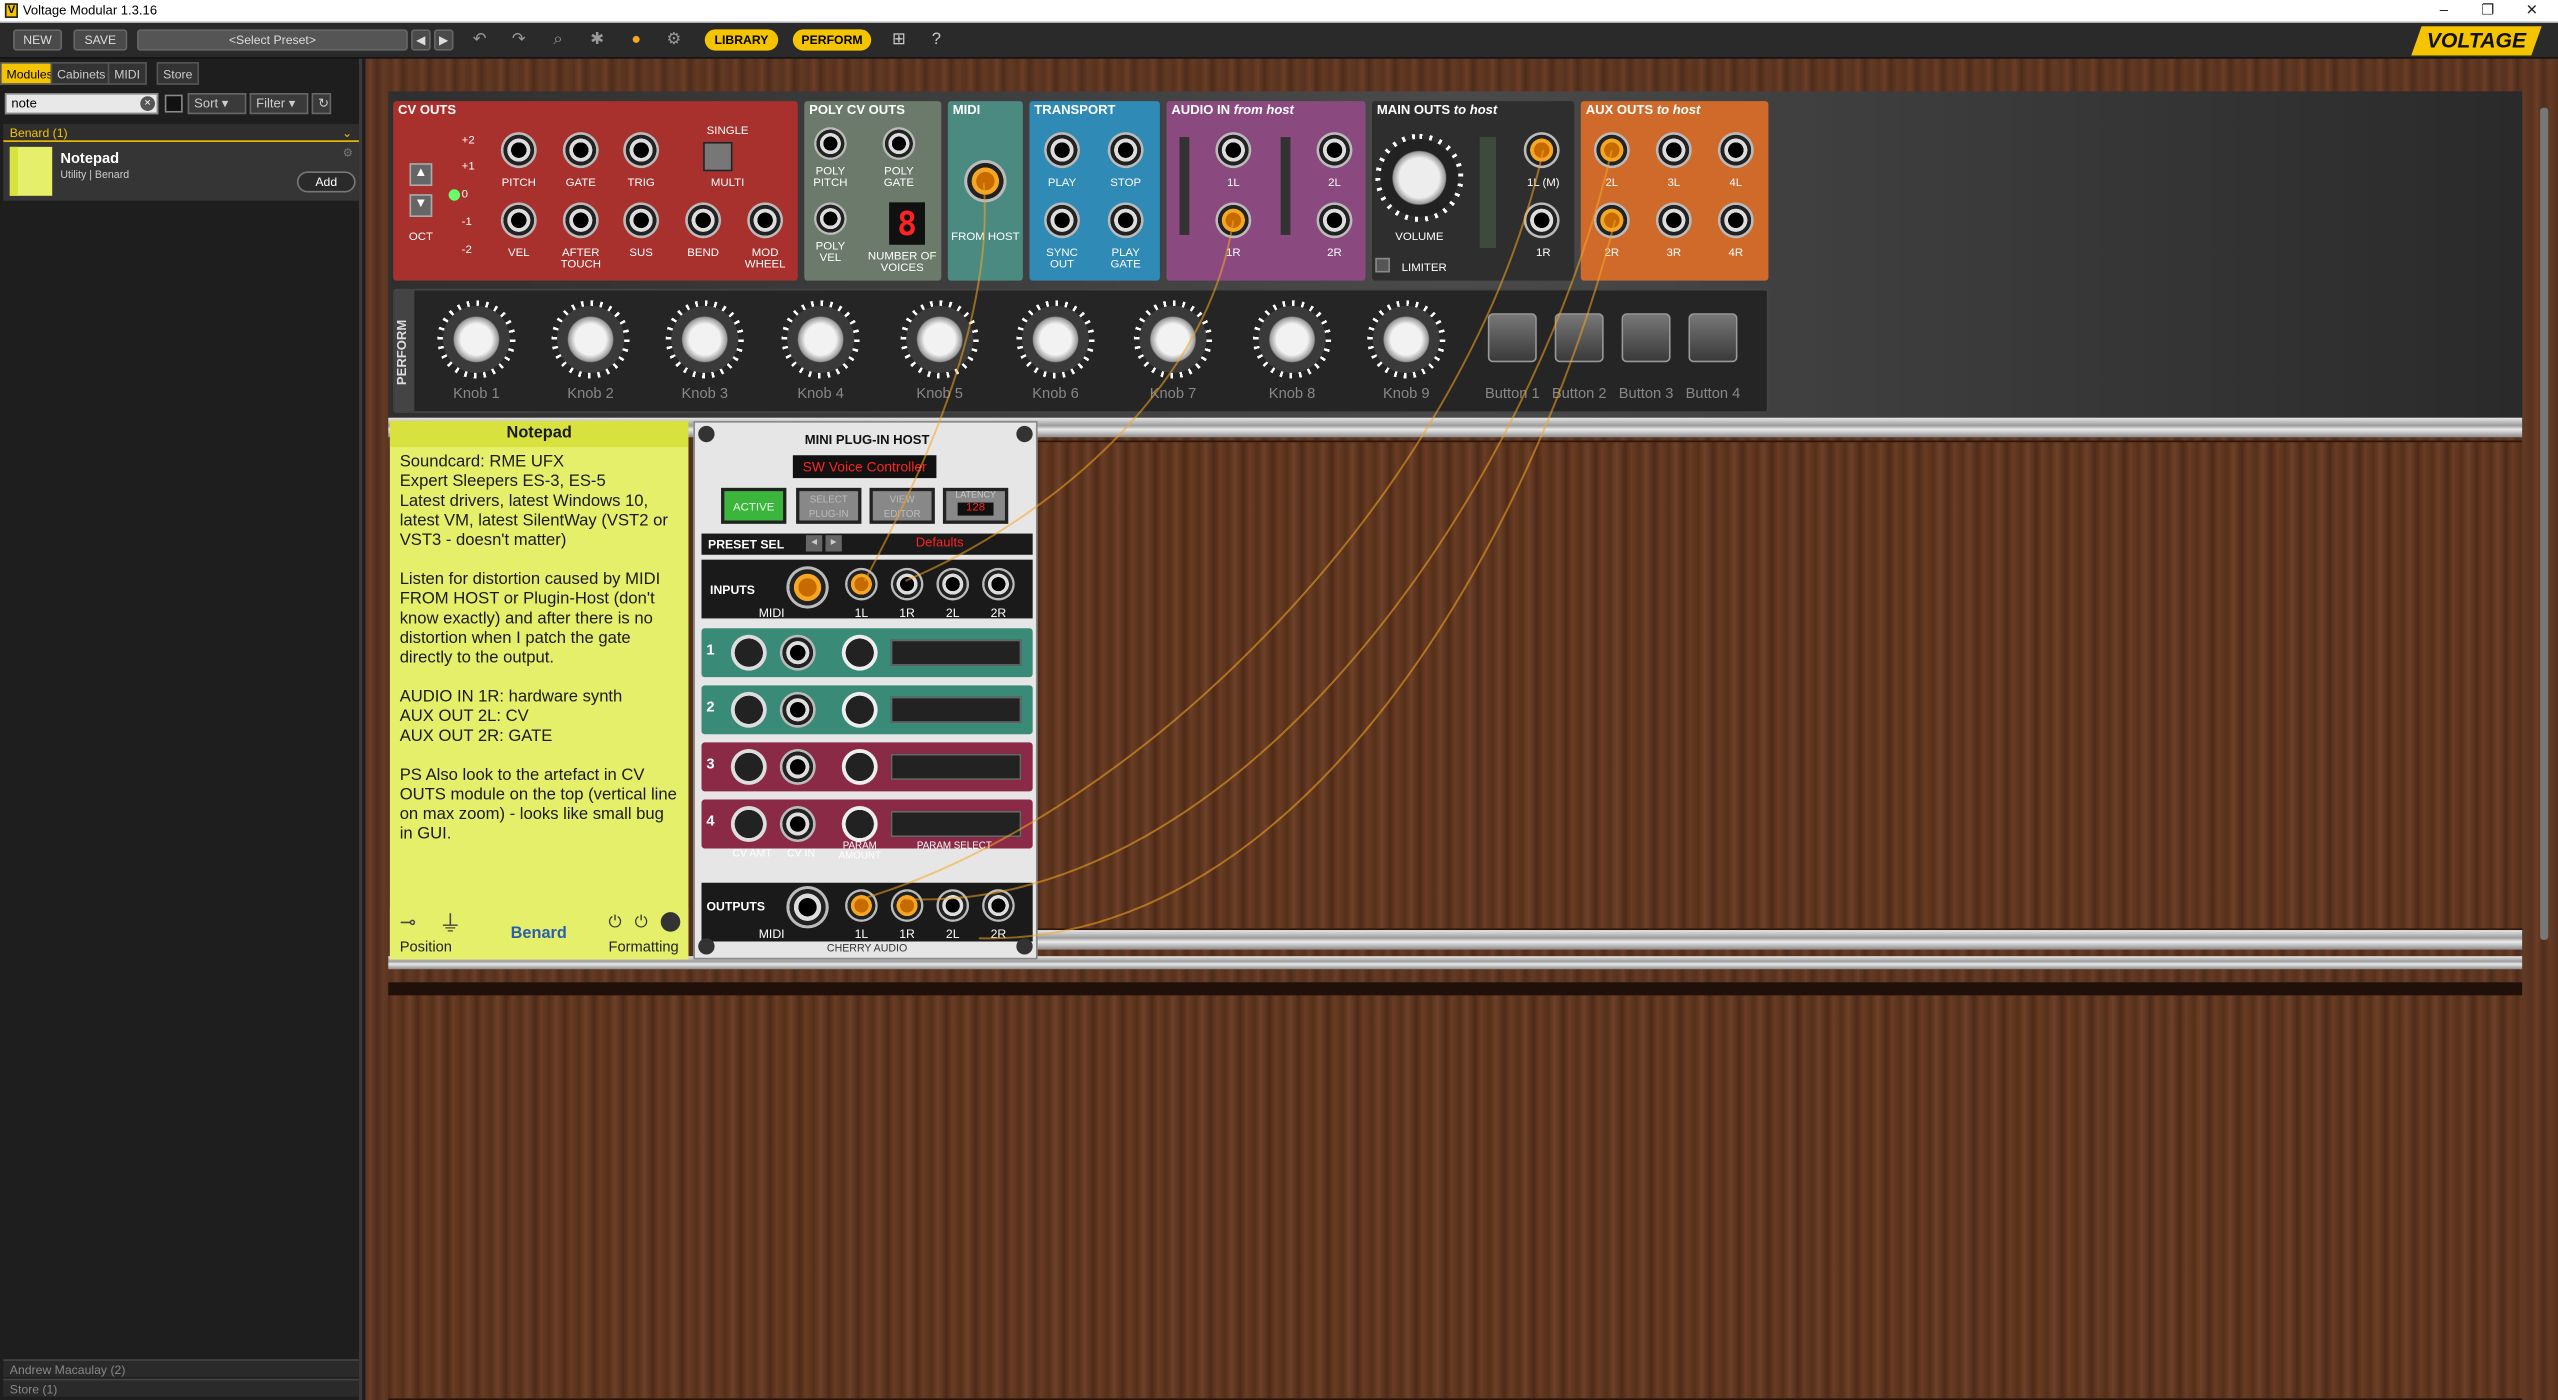 This screenshot has width=2558, height=1400. What do you see at coordinates (861, 905) in the screenshot?
I see `out-1l-jack` at bounding box center [861, 905].